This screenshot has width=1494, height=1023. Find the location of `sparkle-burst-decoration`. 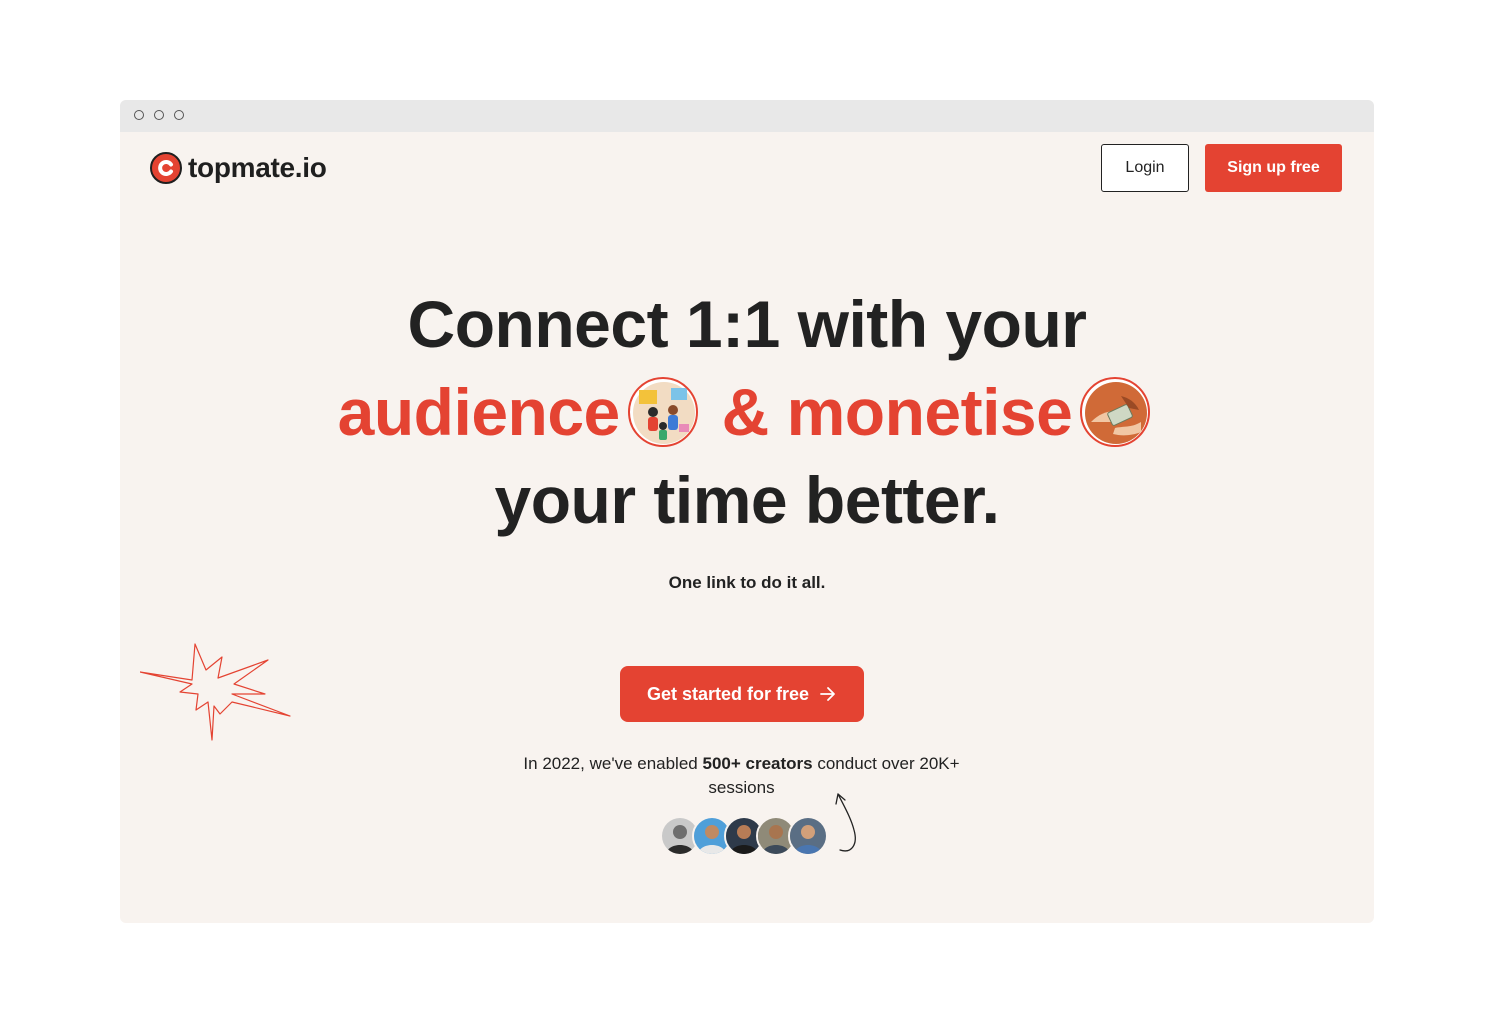

sparkle-burst-decoration is located at coordinates (215, 692).